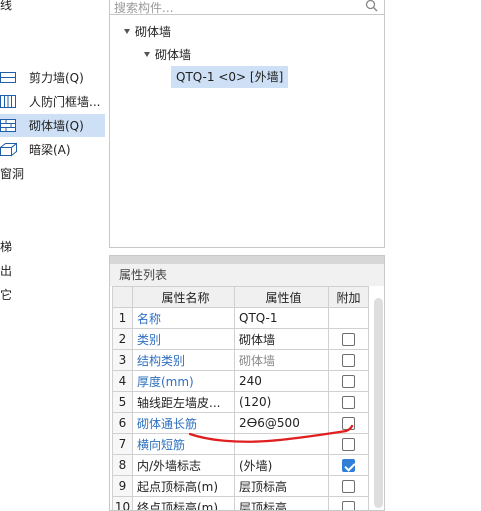 The width and height of the screenshot is (481, 511). I want to click on property-value: (120), so click(281, 402).